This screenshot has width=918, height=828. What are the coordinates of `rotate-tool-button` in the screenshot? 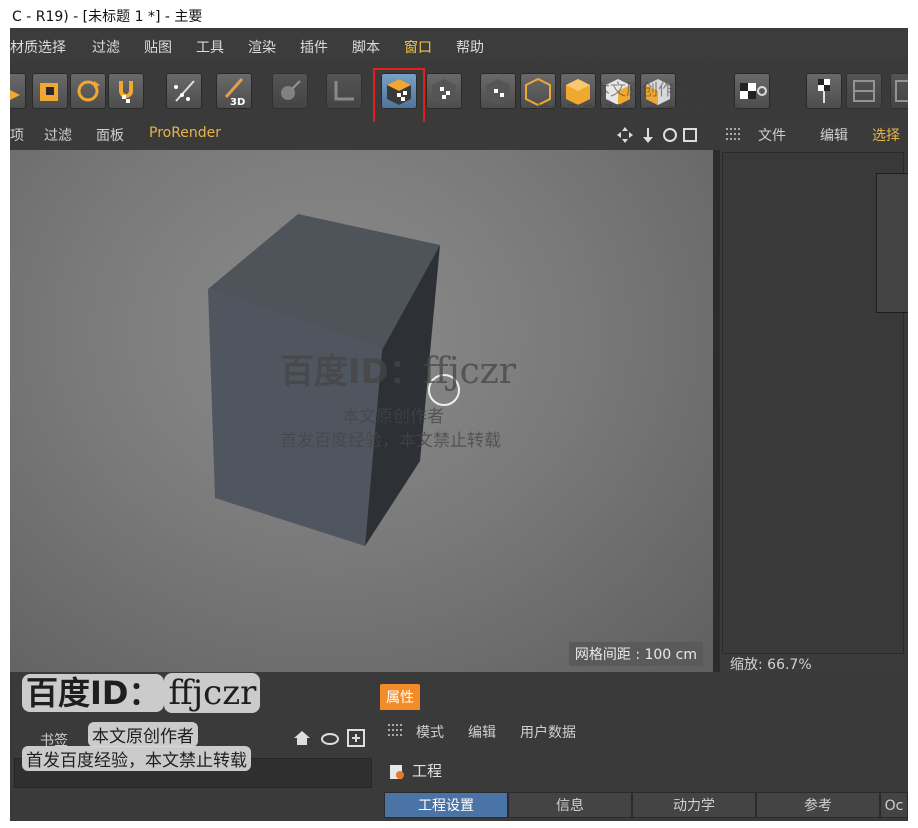 It's located at (88, 91).